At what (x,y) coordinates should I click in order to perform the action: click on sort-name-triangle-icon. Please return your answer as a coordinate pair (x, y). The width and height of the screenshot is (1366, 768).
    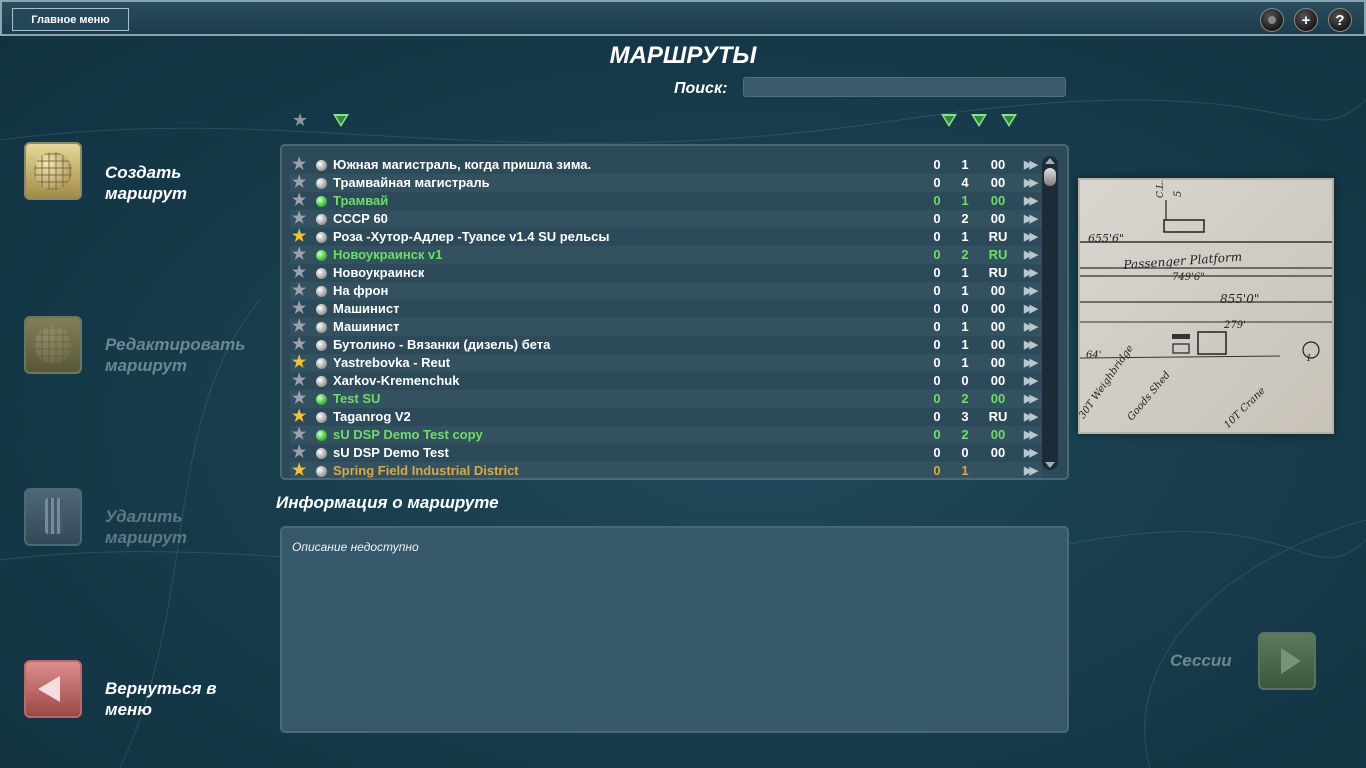
    Looking at the image, I should click on (341, 120).